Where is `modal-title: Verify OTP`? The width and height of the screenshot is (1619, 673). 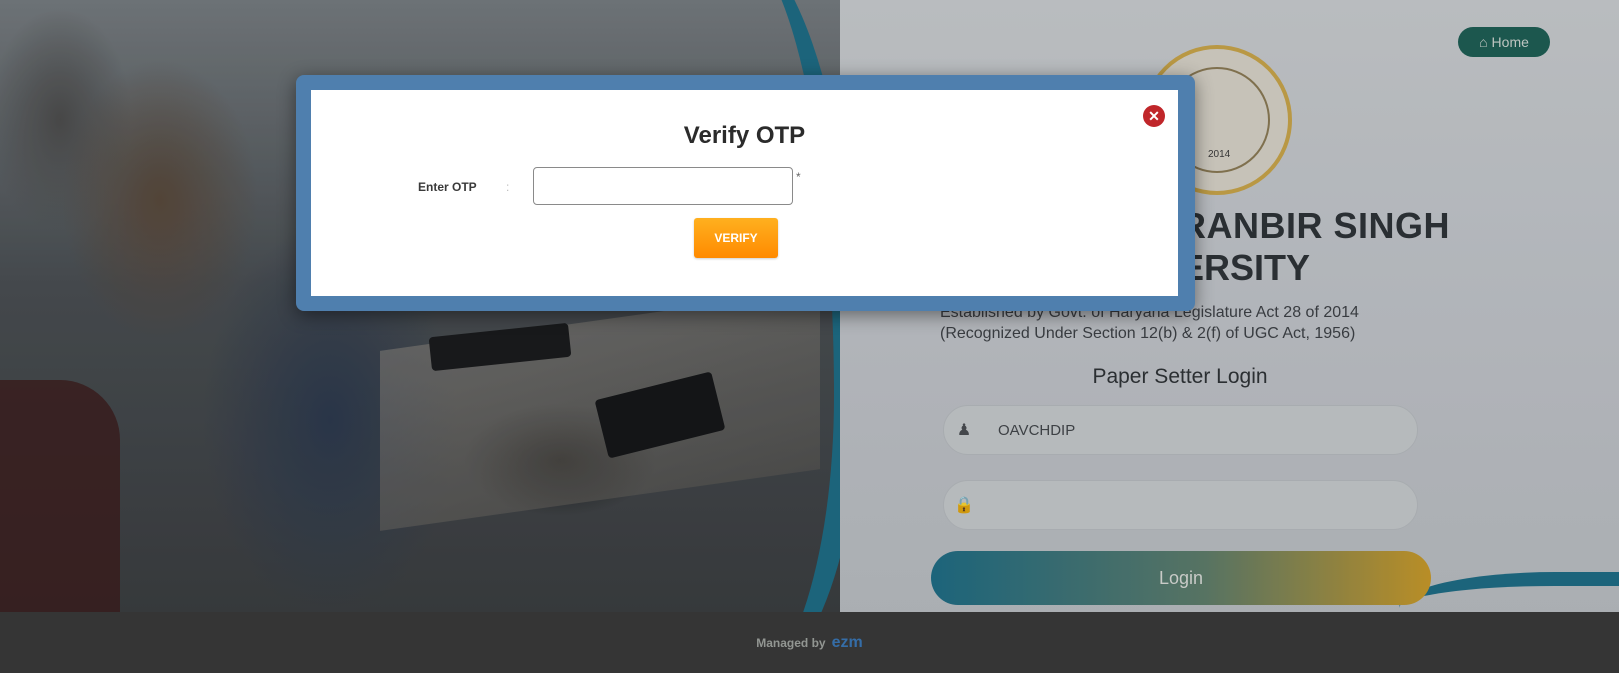 modal-title: Verify OTP is located at coordinates (744, 135).